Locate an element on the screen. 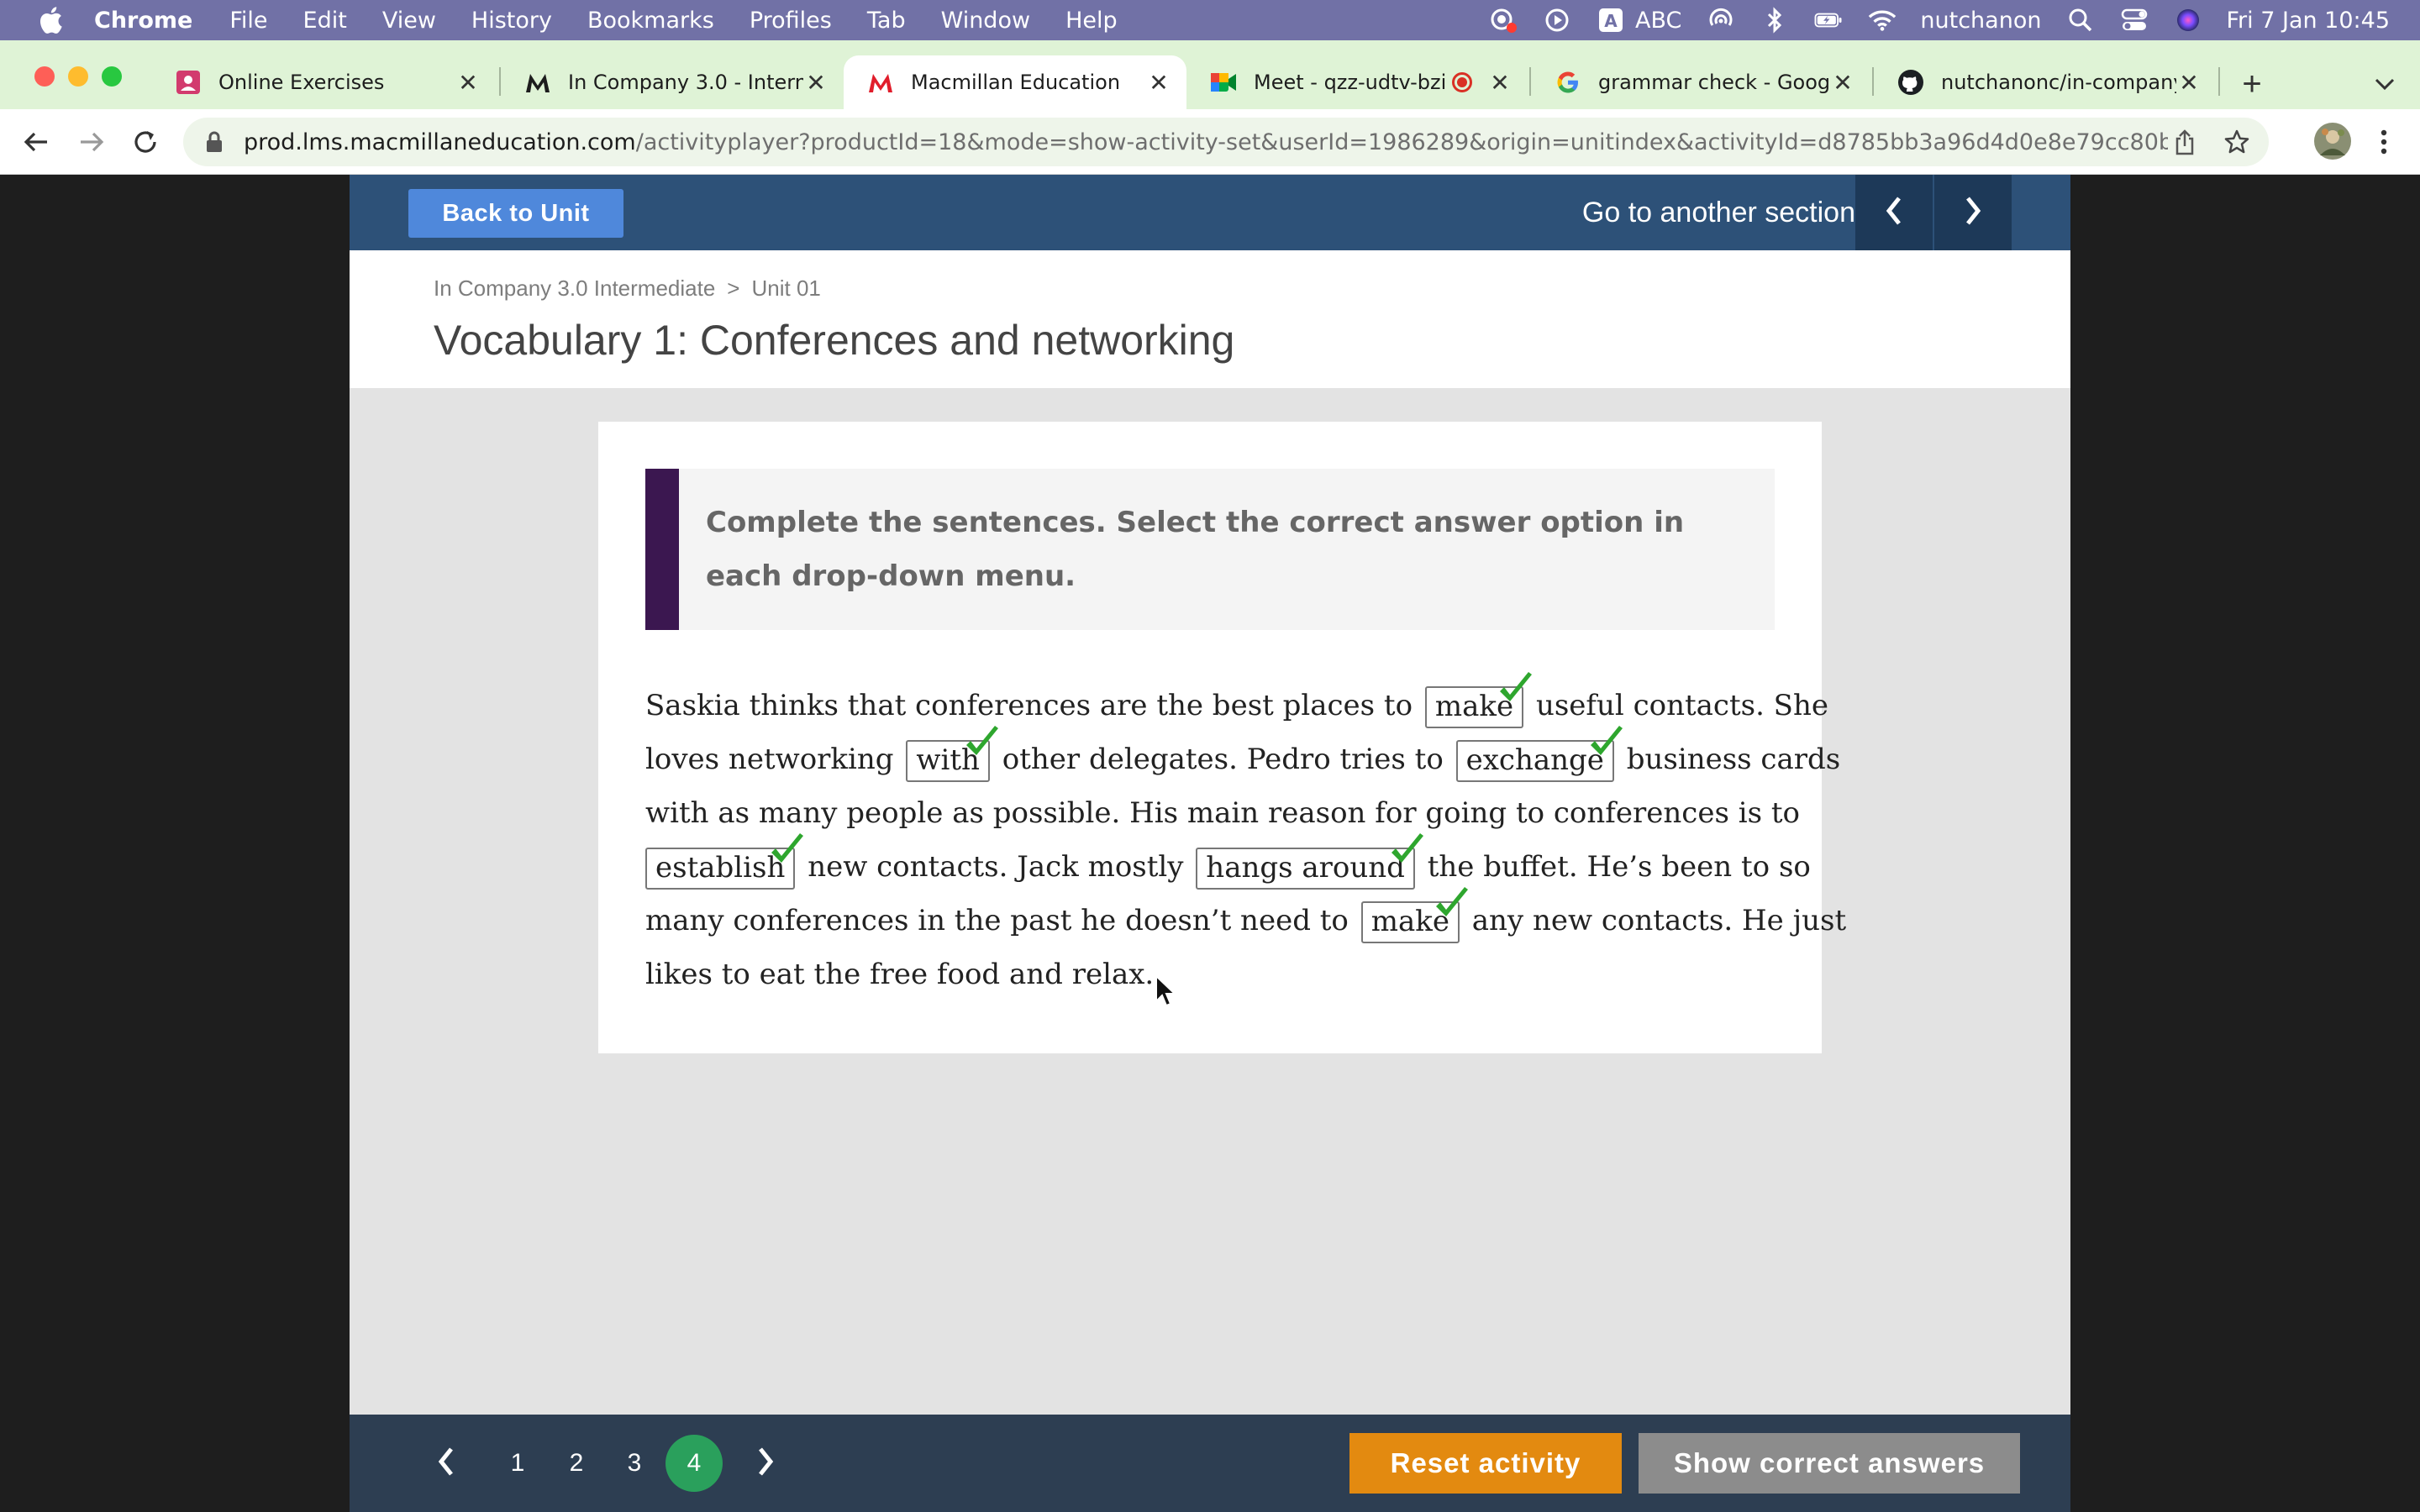  sentence-text: other delegates. Pedro tries to is located at coordinates (1223, 759).